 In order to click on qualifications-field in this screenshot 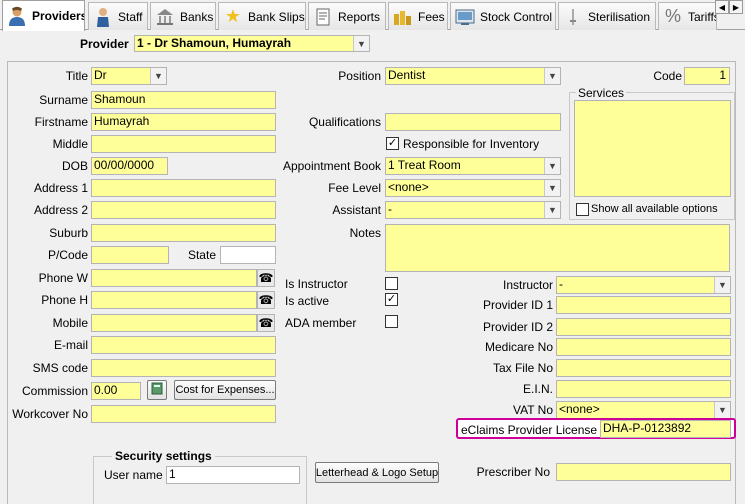, I will do `click(473, 122)`.